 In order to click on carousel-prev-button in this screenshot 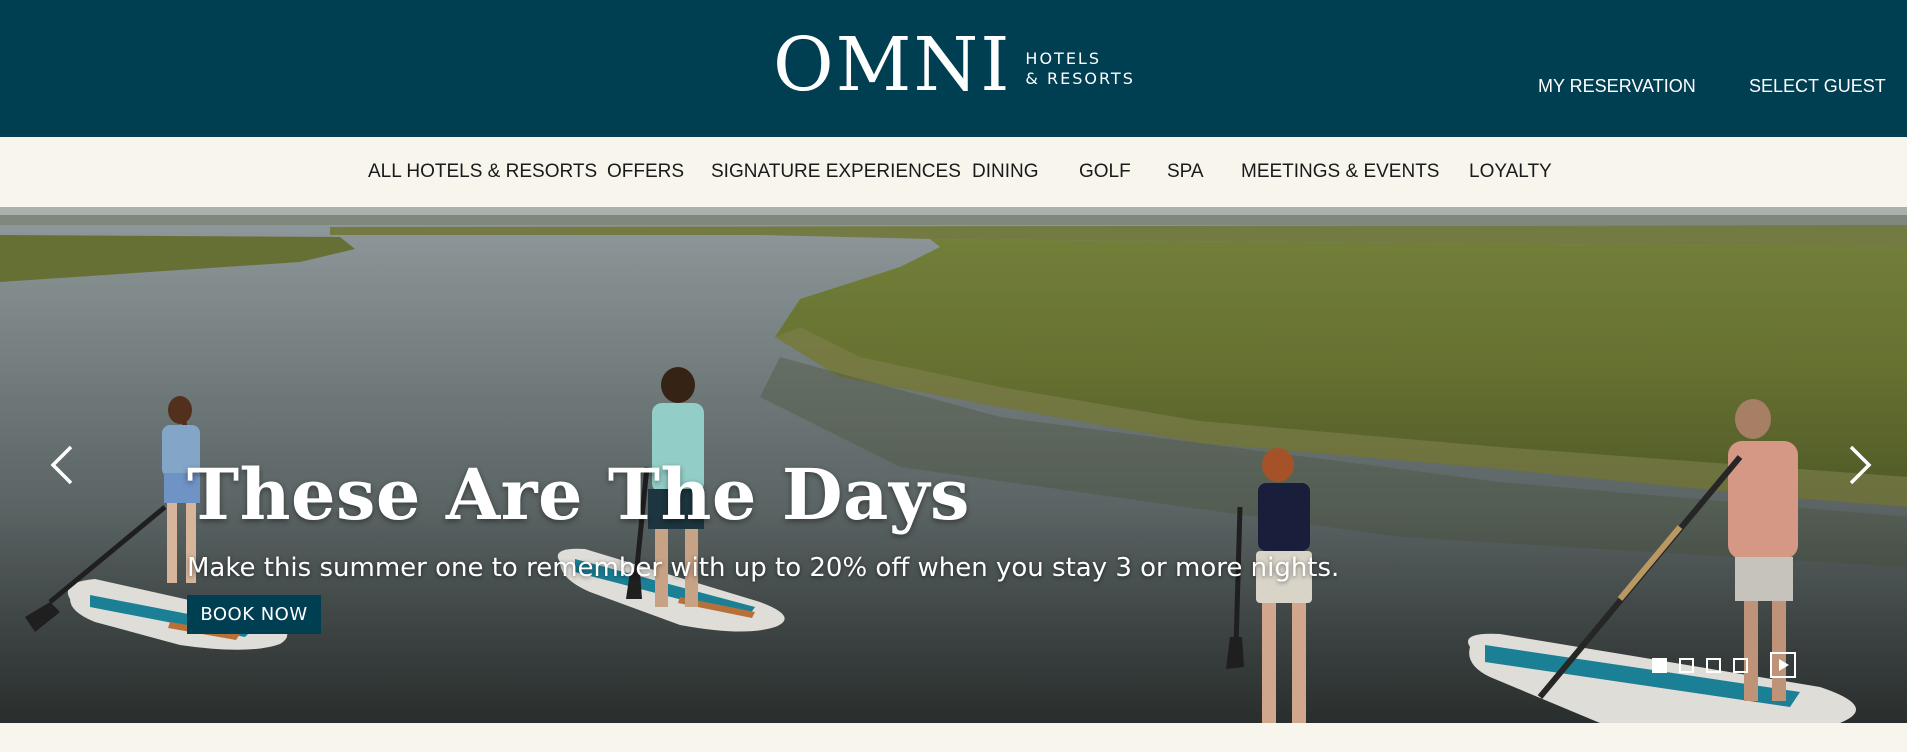, I will do `click(62, 465)`.